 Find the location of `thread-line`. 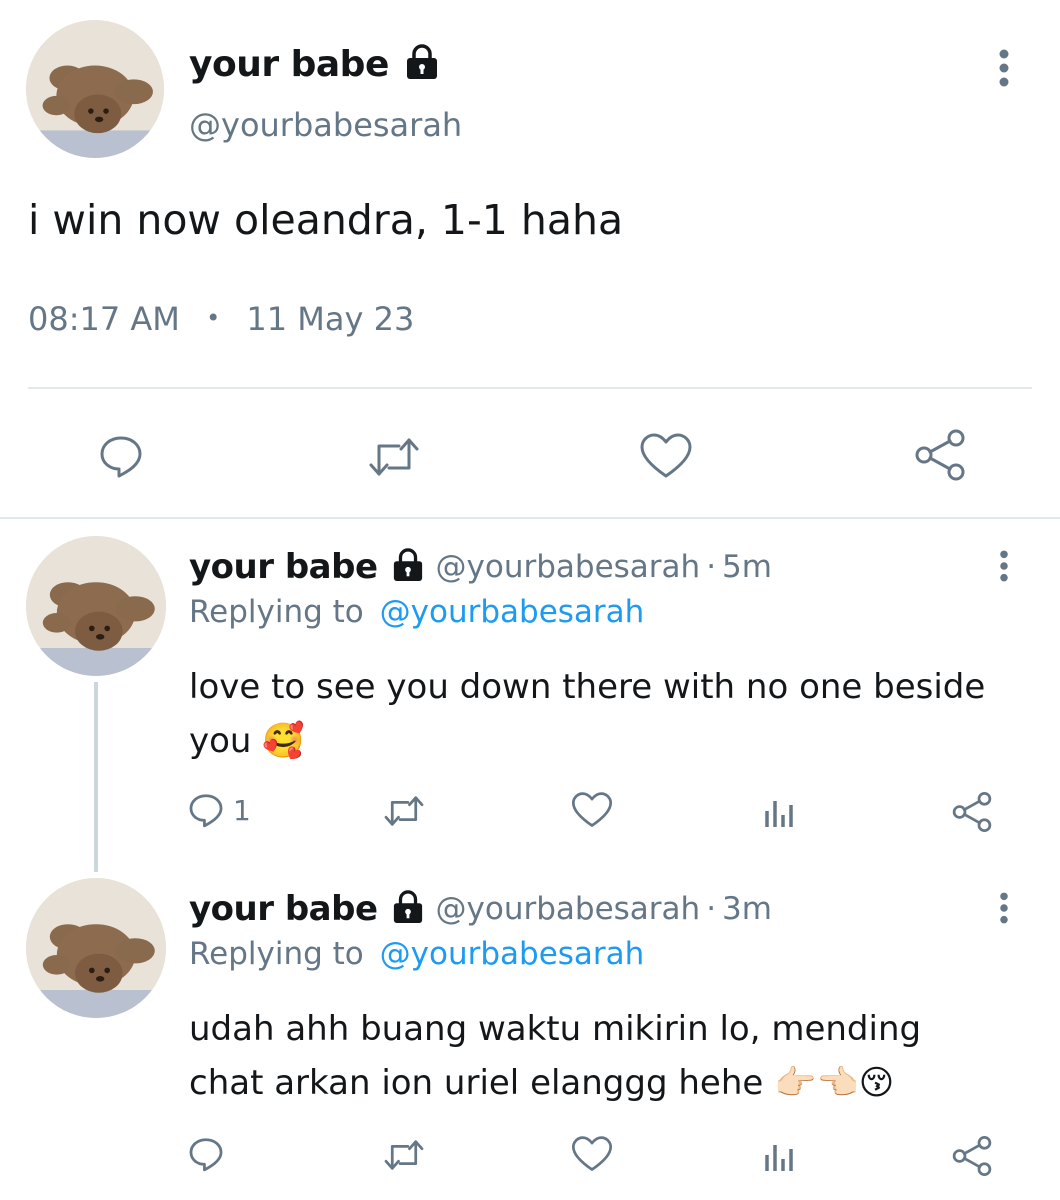

thread-line is located at coordinates (96, 777).